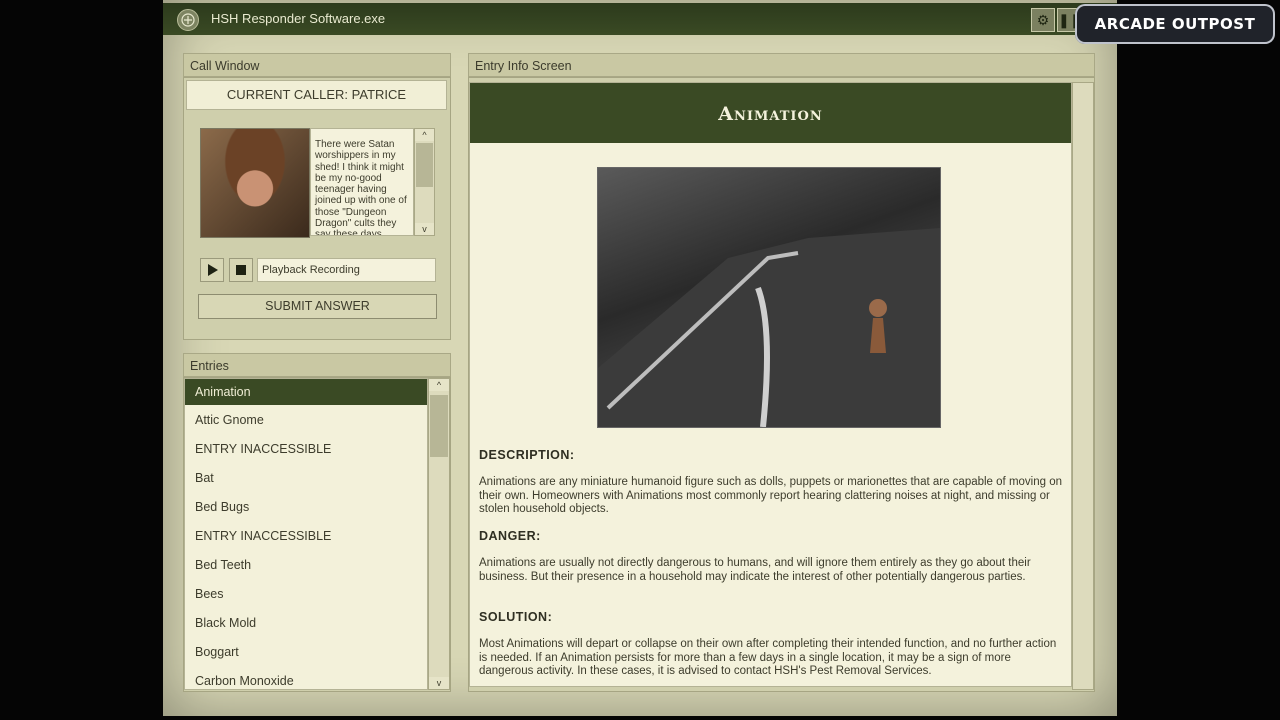  Describe the element at coordinates (770, 113) in the screenshot. I see `entry-title: Animation` at that location.